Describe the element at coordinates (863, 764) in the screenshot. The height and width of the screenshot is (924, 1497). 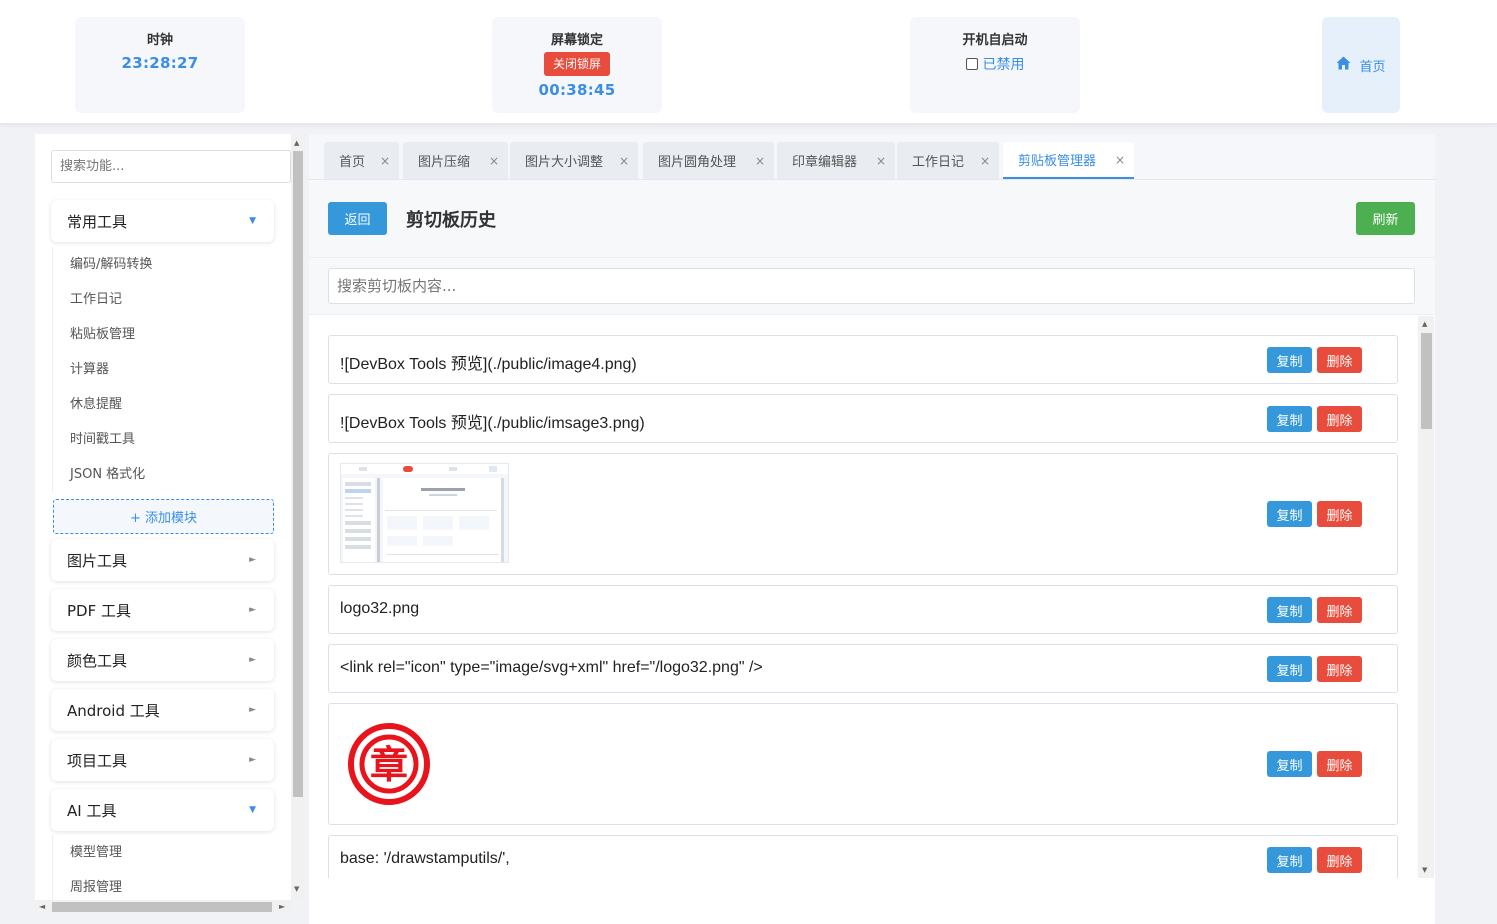
I see `clipboard-item: 章 复制 删除` at that location.